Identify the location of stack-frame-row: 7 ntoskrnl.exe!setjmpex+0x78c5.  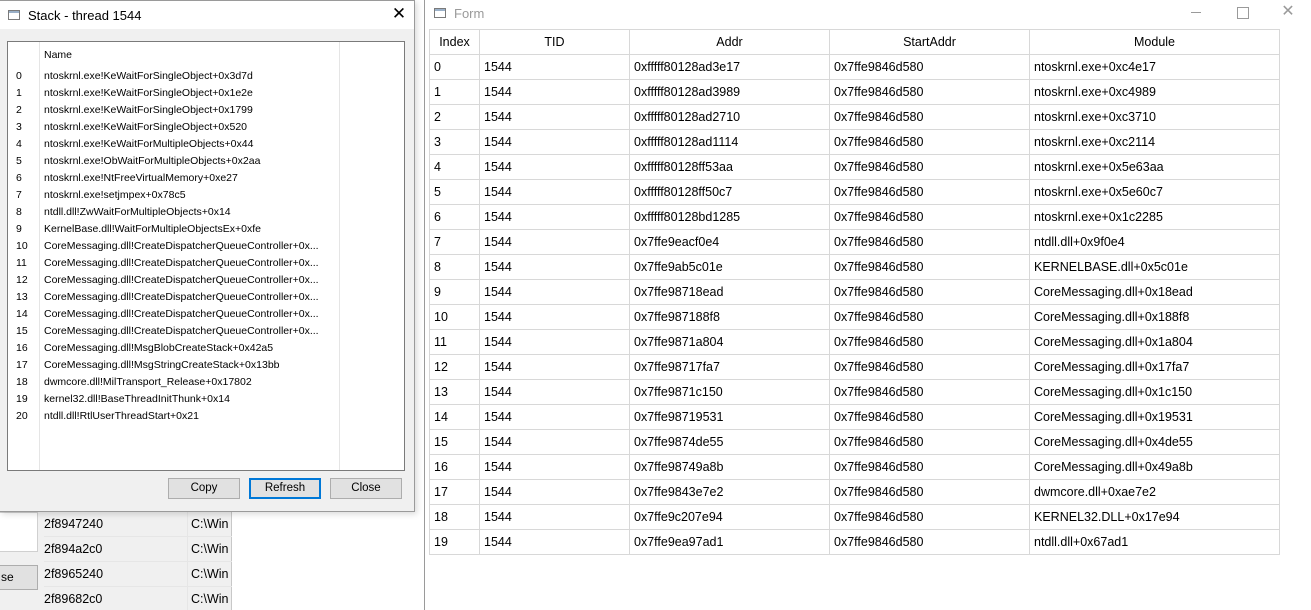
(206, 195).